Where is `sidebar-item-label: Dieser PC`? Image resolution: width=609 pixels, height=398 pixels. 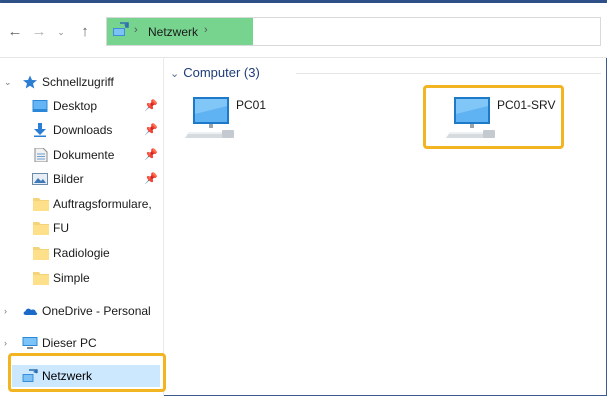
sidebar-item-label: Dieser PC is located at coordinates (69, 343).